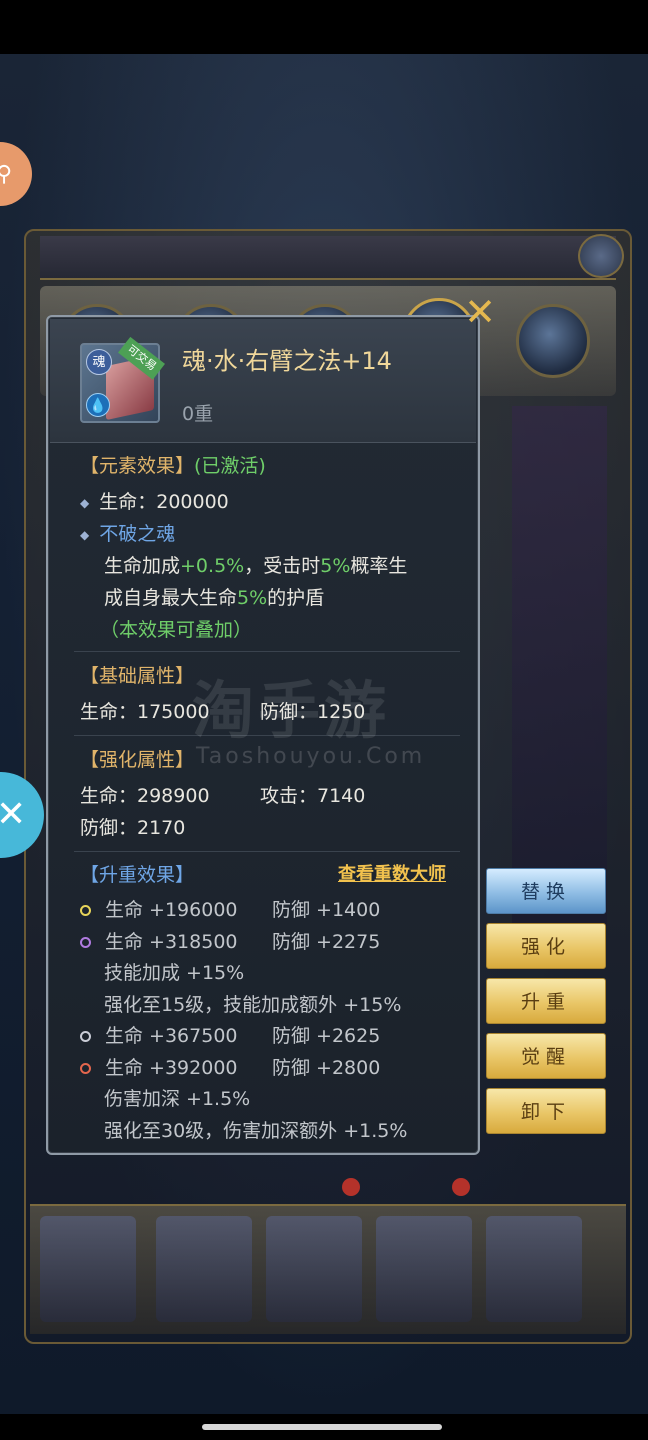 This screenshot has height=1440, width=648. Describe the element at coordinates (212, 566) in the screenshot. I see `desc-value: +0.5%` at that location.